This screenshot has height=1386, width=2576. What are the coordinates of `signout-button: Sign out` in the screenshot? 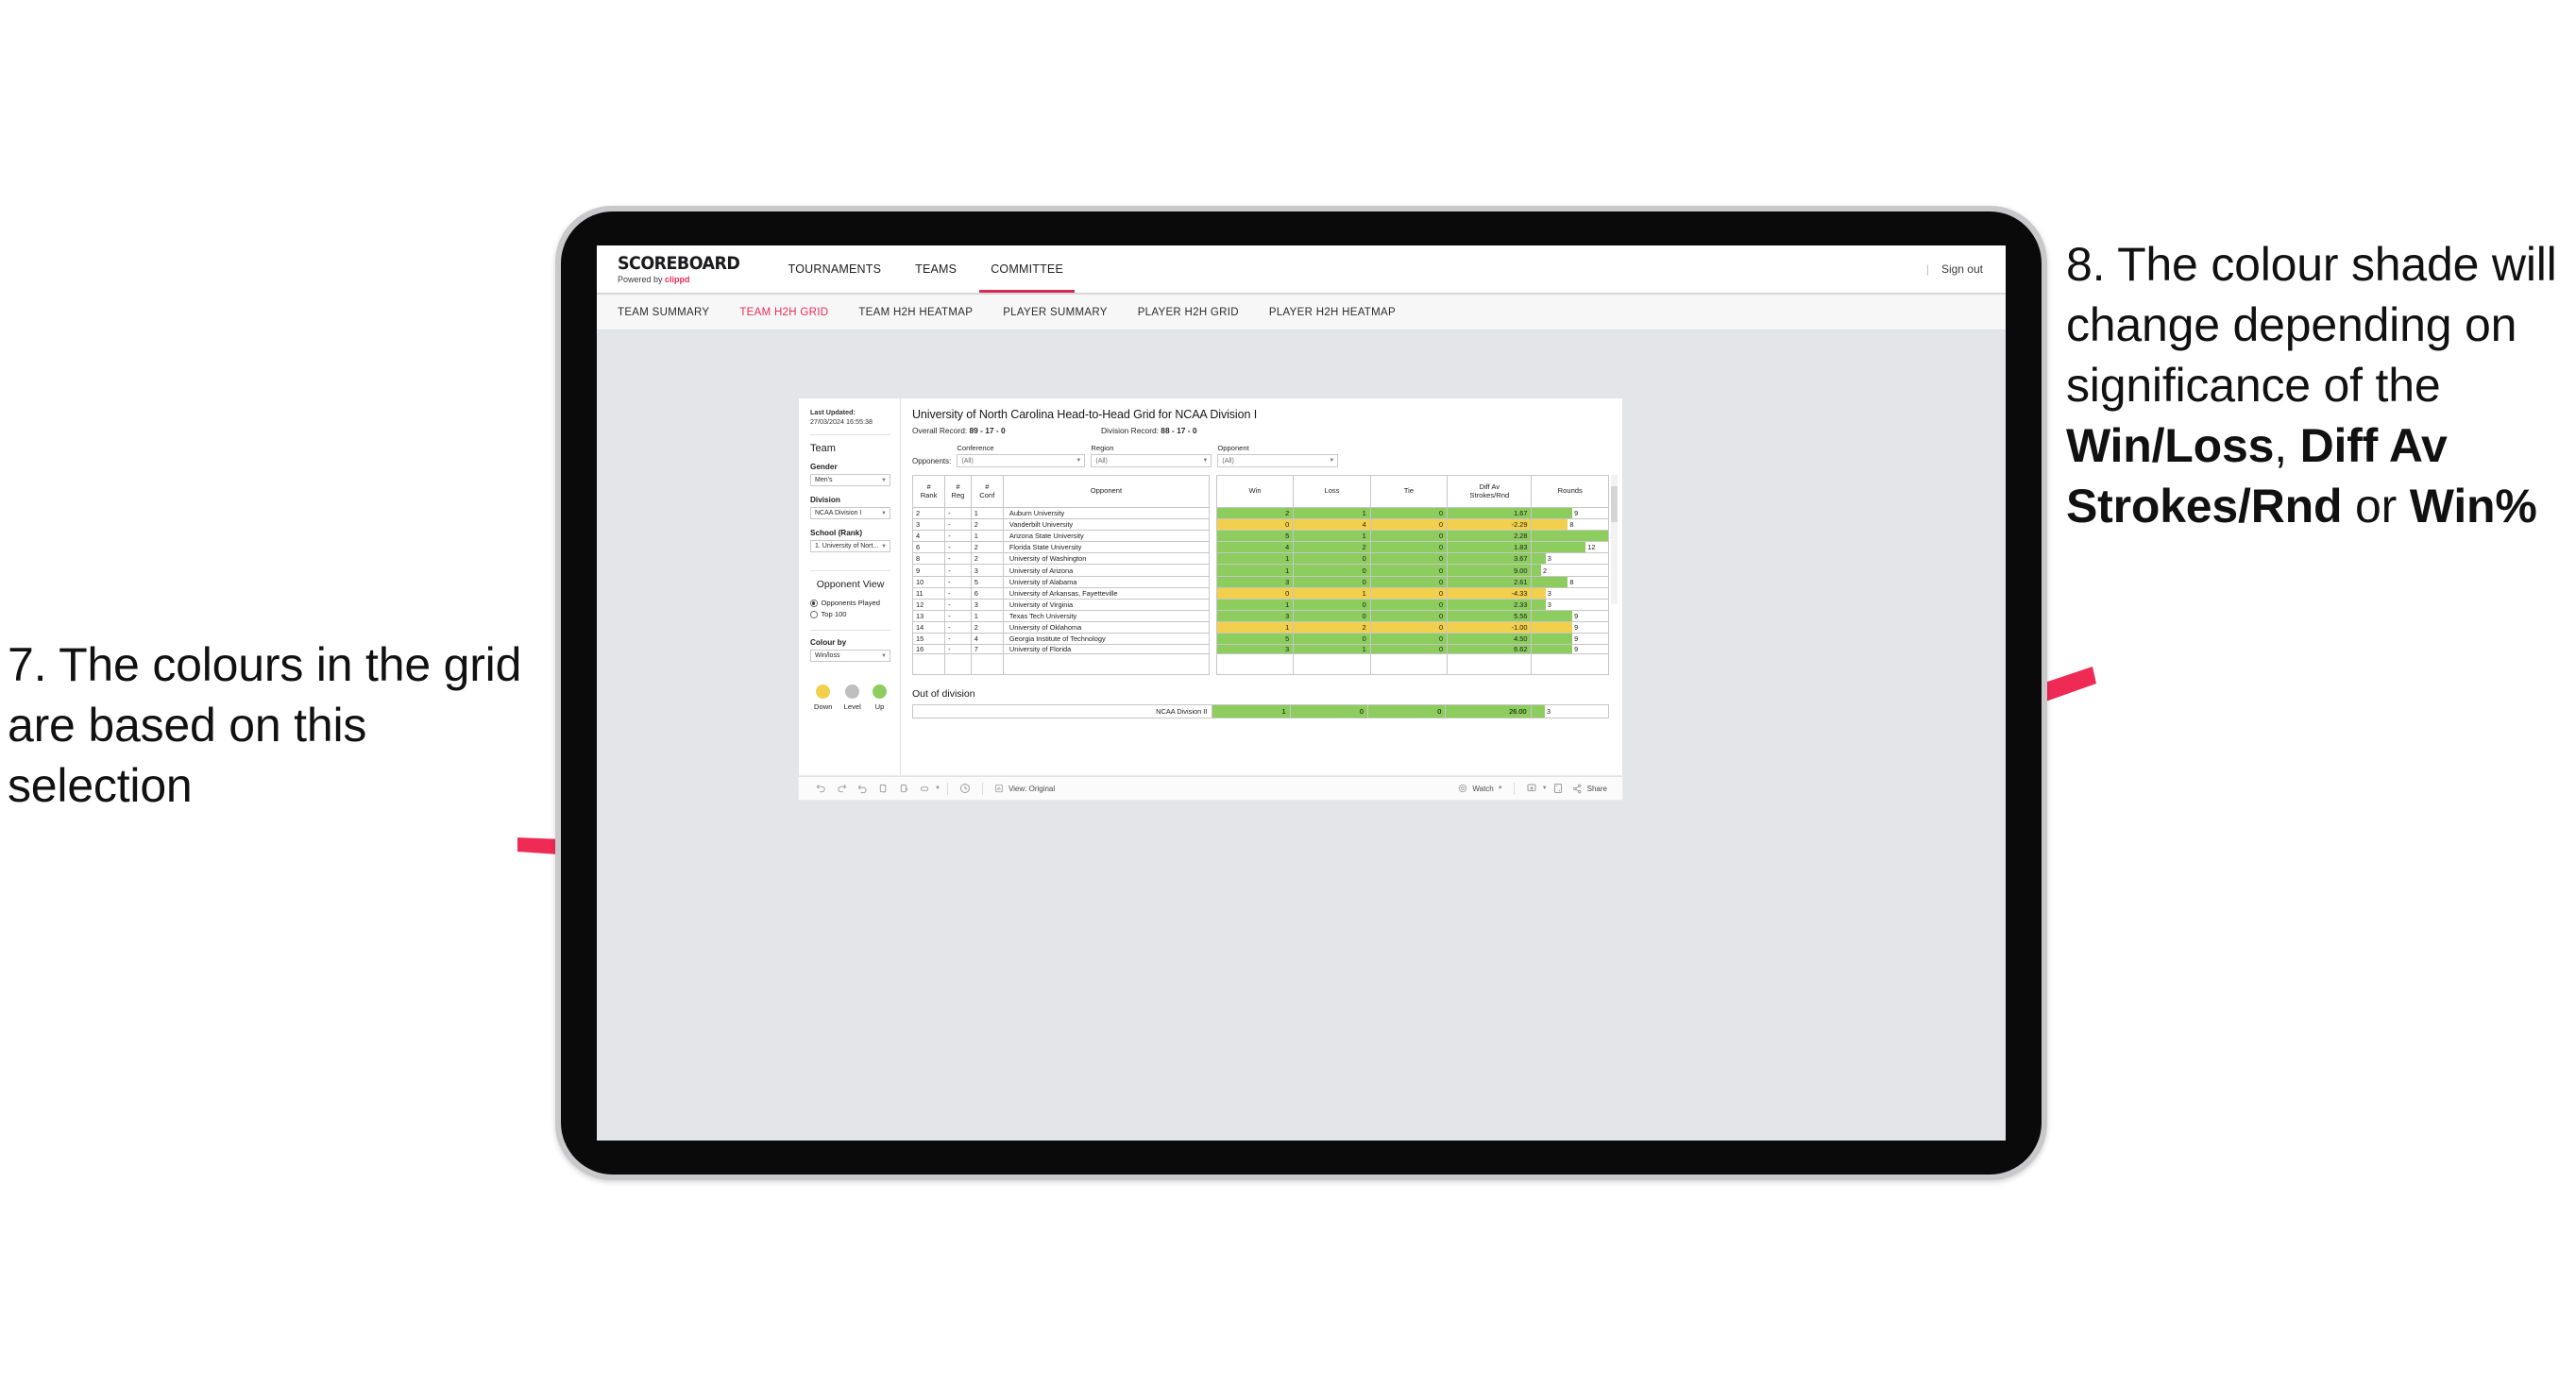 It's located at (1962, 269).